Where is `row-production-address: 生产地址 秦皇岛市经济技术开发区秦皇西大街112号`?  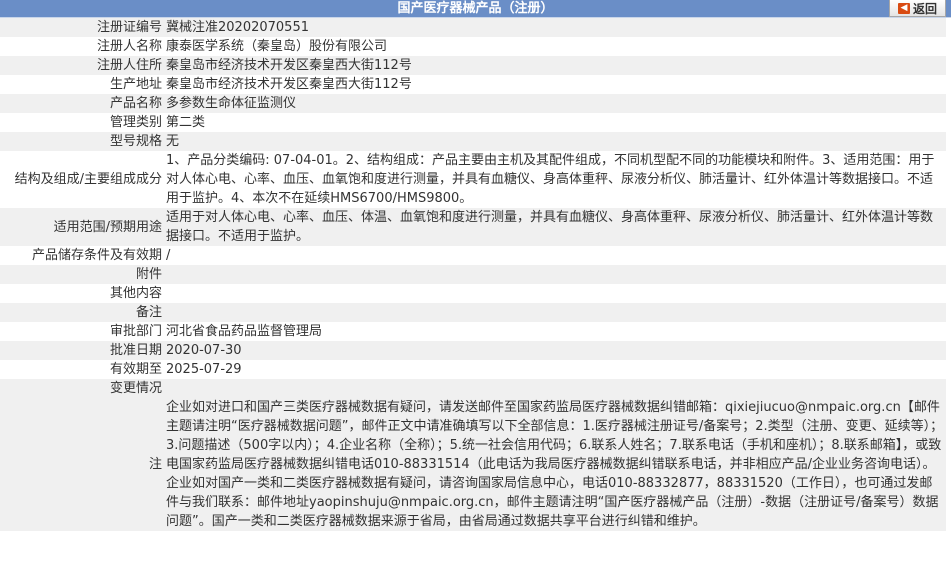
row-production-address: 生产地址 秦皇岛市经济技术开发区秦皇西大街112号 is located at coordinates (473, 84).